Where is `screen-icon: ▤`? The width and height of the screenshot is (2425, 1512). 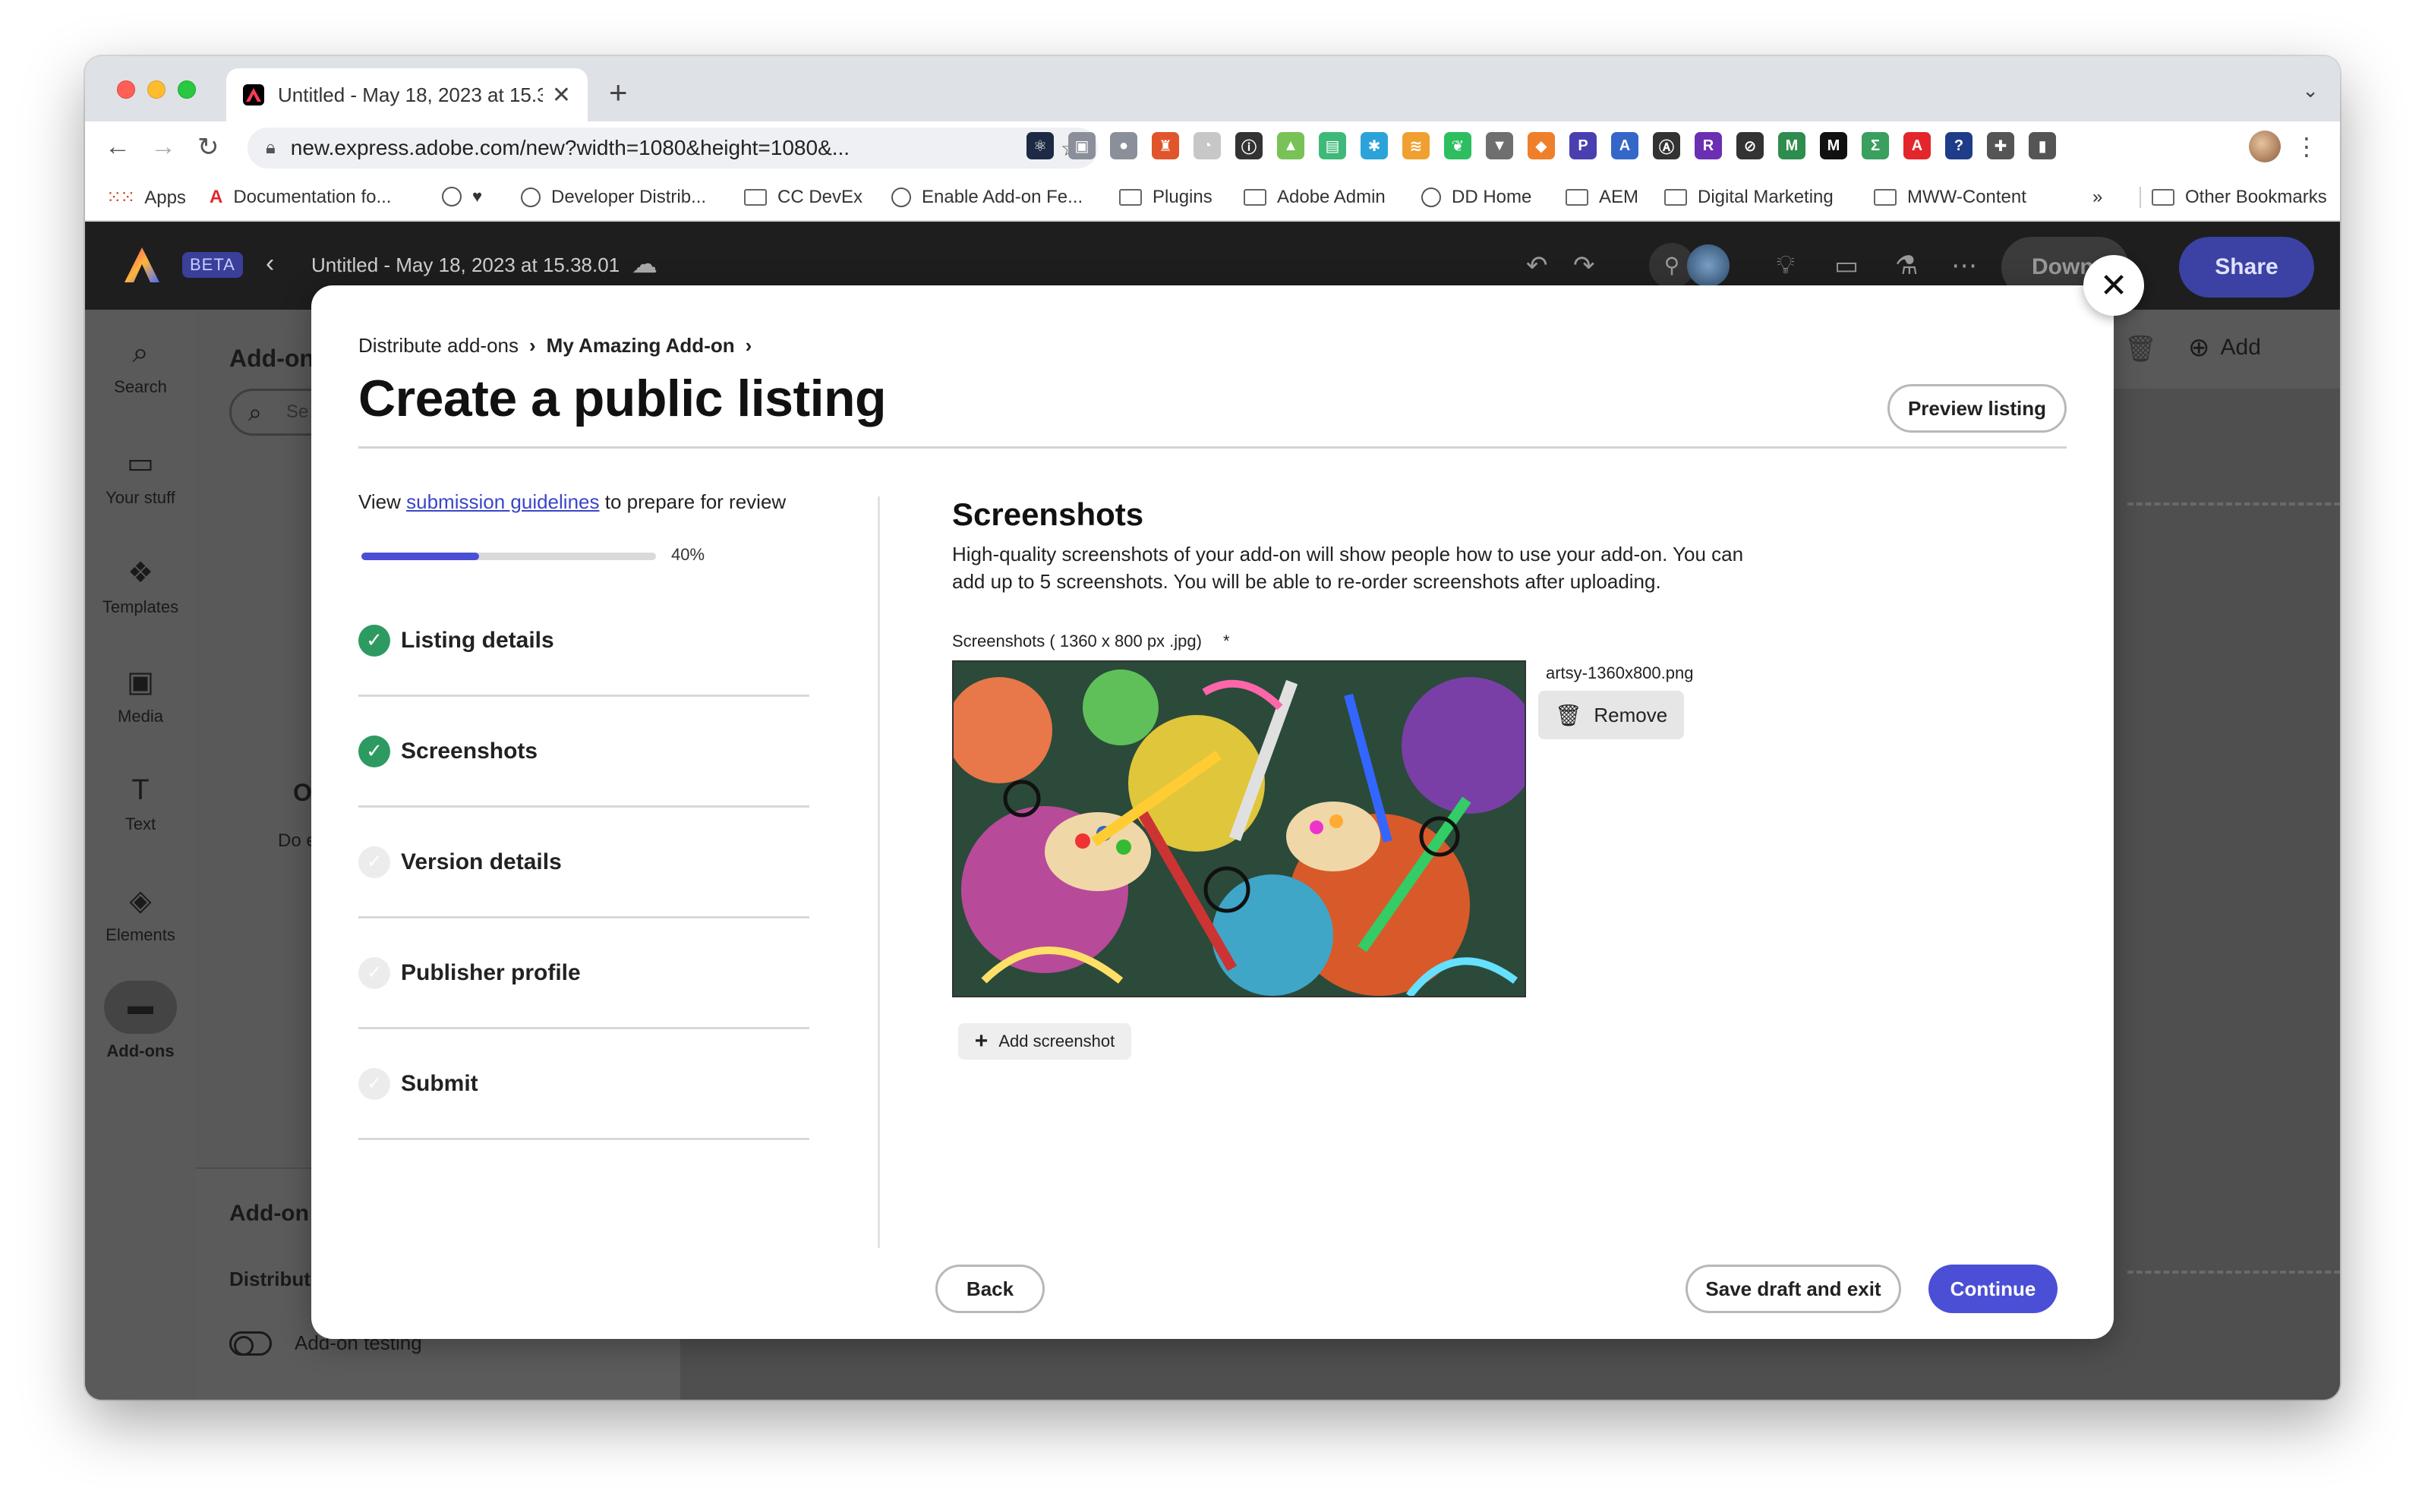 screen-icon: ▤ is located at coordinates (1332, 145).